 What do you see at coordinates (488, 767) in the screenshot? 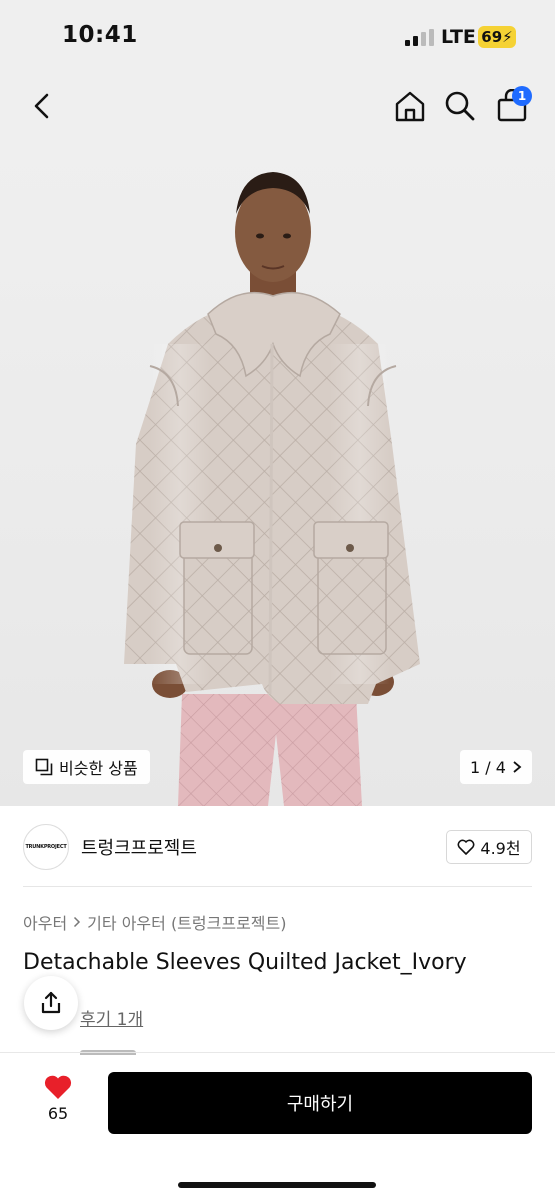
I see `image-pager-label: 1 / 4` at bounding box center [488, 767].